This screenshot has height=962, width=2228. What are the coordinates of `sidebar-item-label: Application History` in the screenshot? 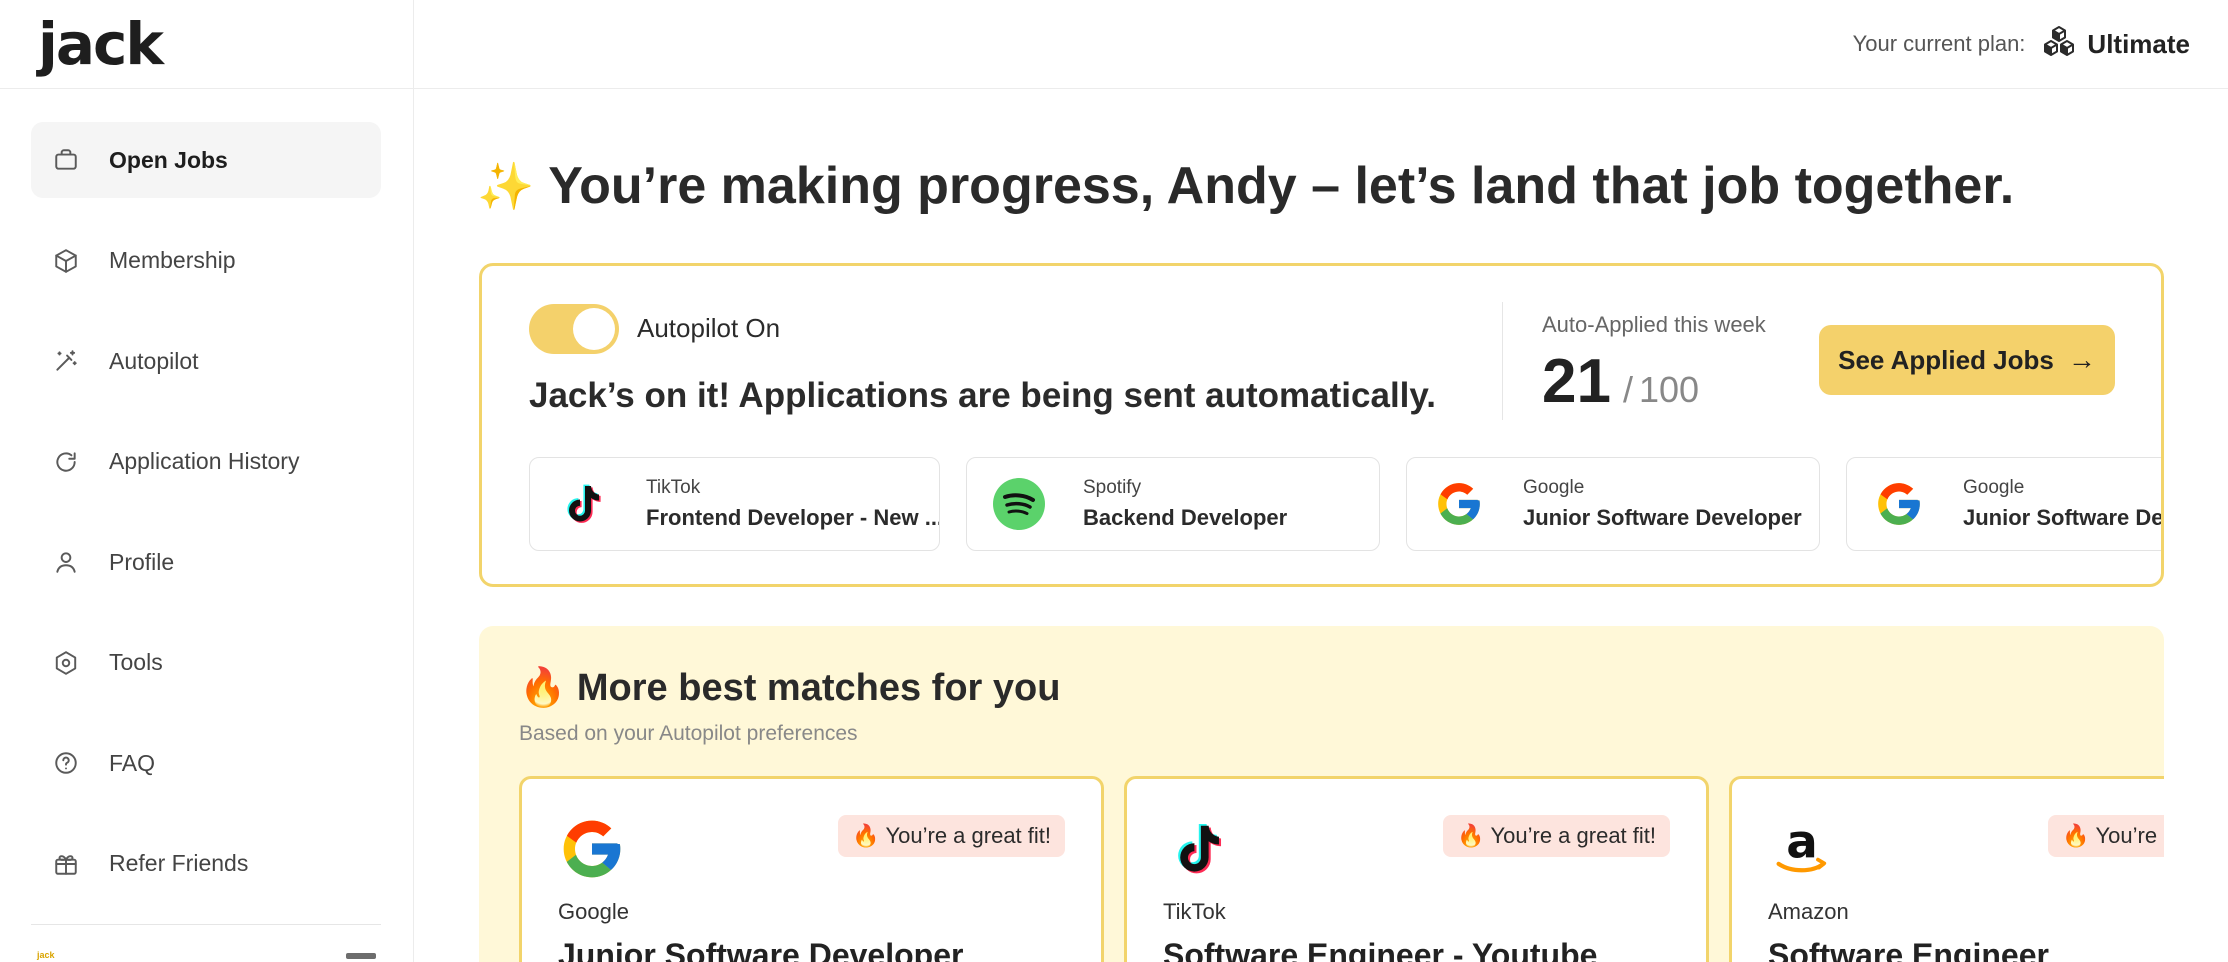 It's located at (204, 461).